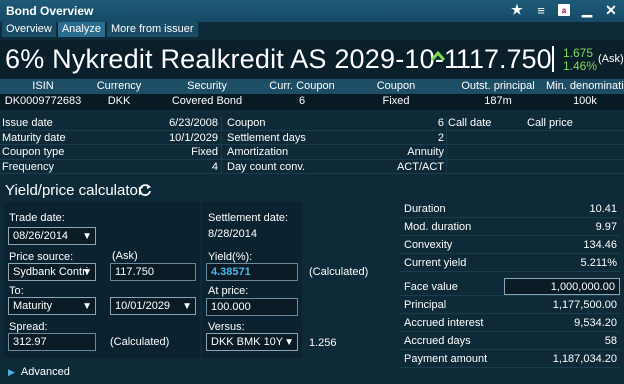  What do you see at coordinates (33, 306) in the screenshot?
I see `to-value: Maturity` at bounding box center [33, 306].